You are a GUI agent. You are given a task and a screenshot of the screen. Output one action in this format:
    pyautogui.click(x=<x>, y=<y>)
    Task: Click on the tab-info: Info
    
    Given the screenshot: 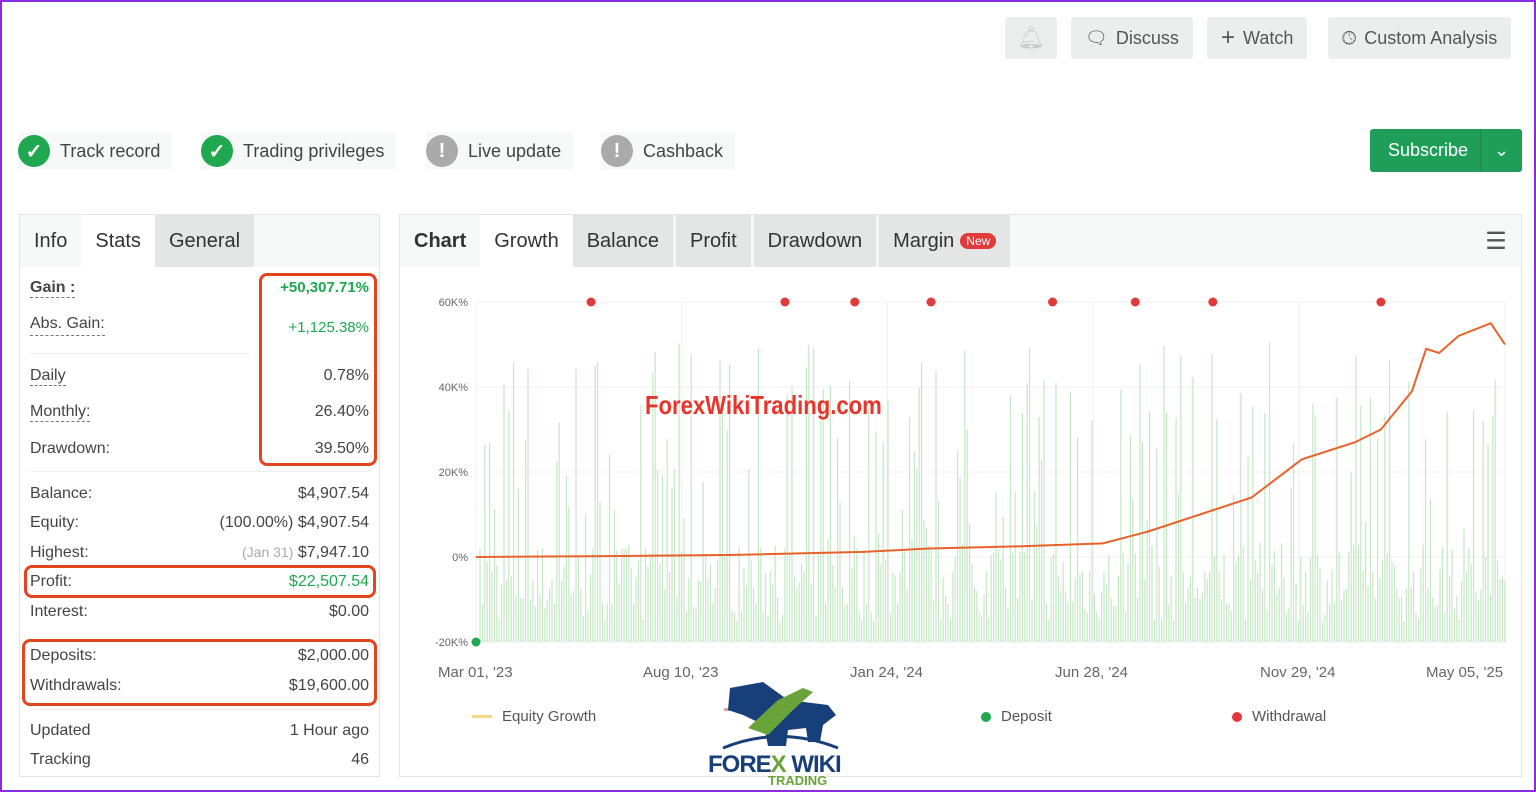 What is the action you would take?
    pyautogui.click(x=50, y=241)
    